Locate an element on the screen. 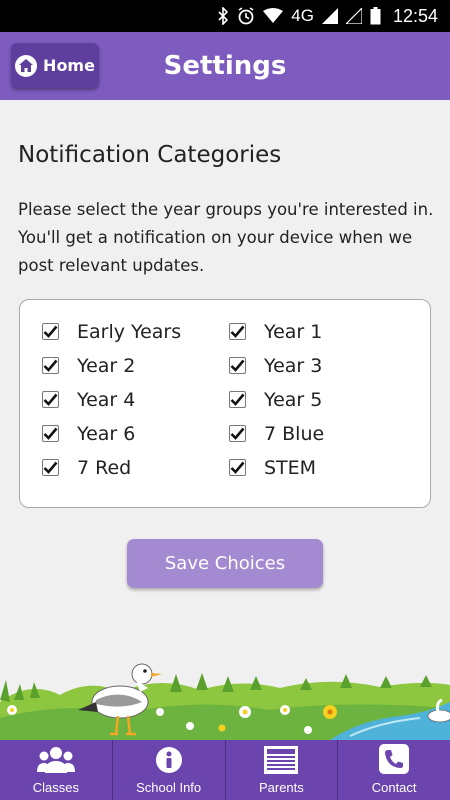 The height and width of the screenshot is (800, 450). category-7-red: 7 Red is located at coordinates (135, 467).